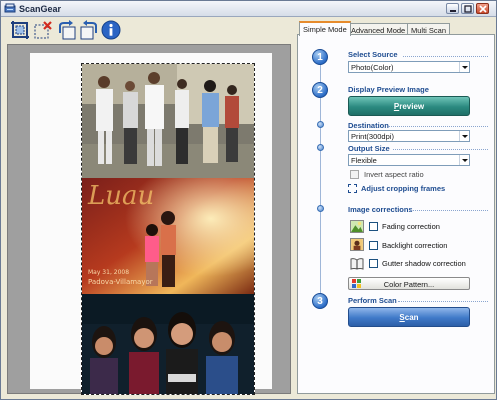 The image size is (497, 400). I want to click on step-1-badge: 1, so click(320, 57).